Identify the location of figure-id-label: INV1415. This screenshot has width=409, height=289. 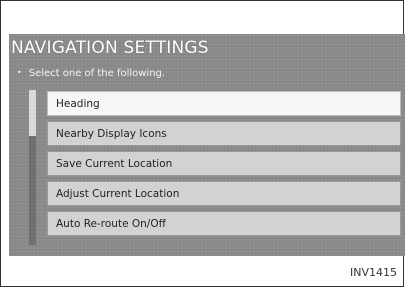
(373, 272).